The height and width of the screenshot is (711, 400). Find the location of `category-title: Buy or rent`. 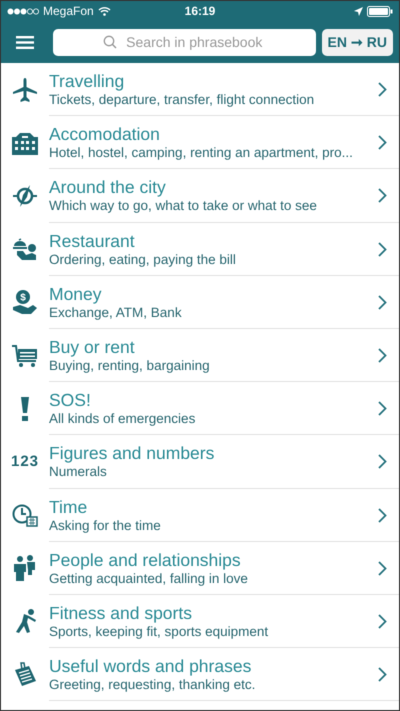

category-title: Buy or rent is located at coordinates (92, 347).